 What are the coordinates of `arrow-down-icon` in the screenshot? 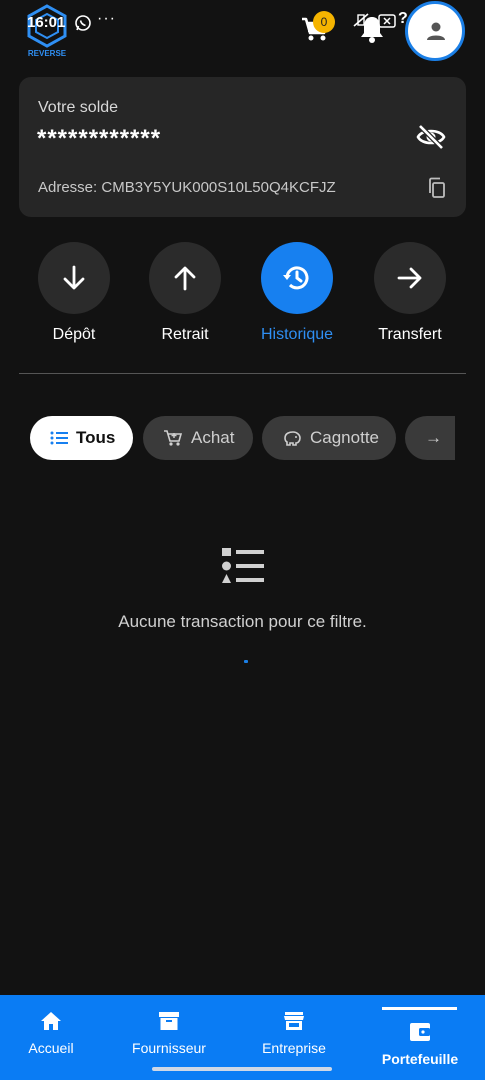 It's located at (74, 277).